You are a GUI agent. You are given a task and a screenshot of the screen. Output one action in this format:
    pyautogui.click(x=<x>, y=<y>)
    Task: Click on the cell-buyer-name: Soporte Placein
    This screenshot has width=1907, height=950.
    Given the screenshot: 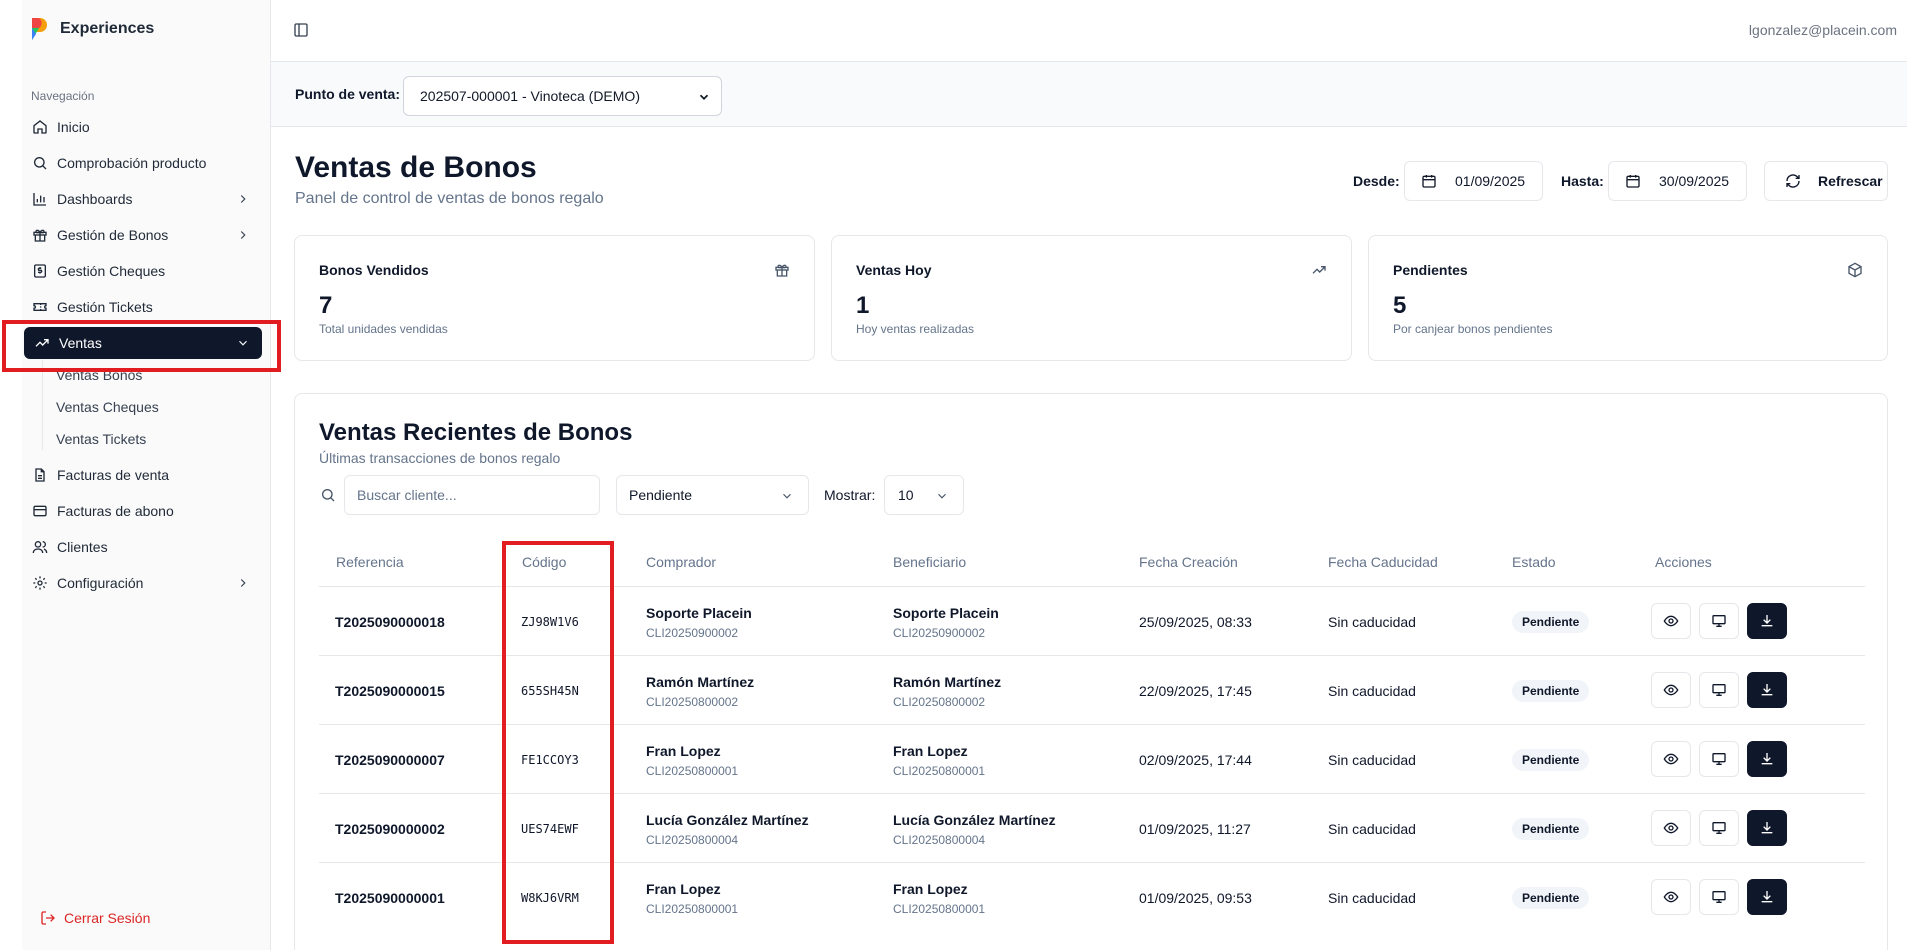 What is the action you would take?
    pyautogui.click(x=699, y=613)
    